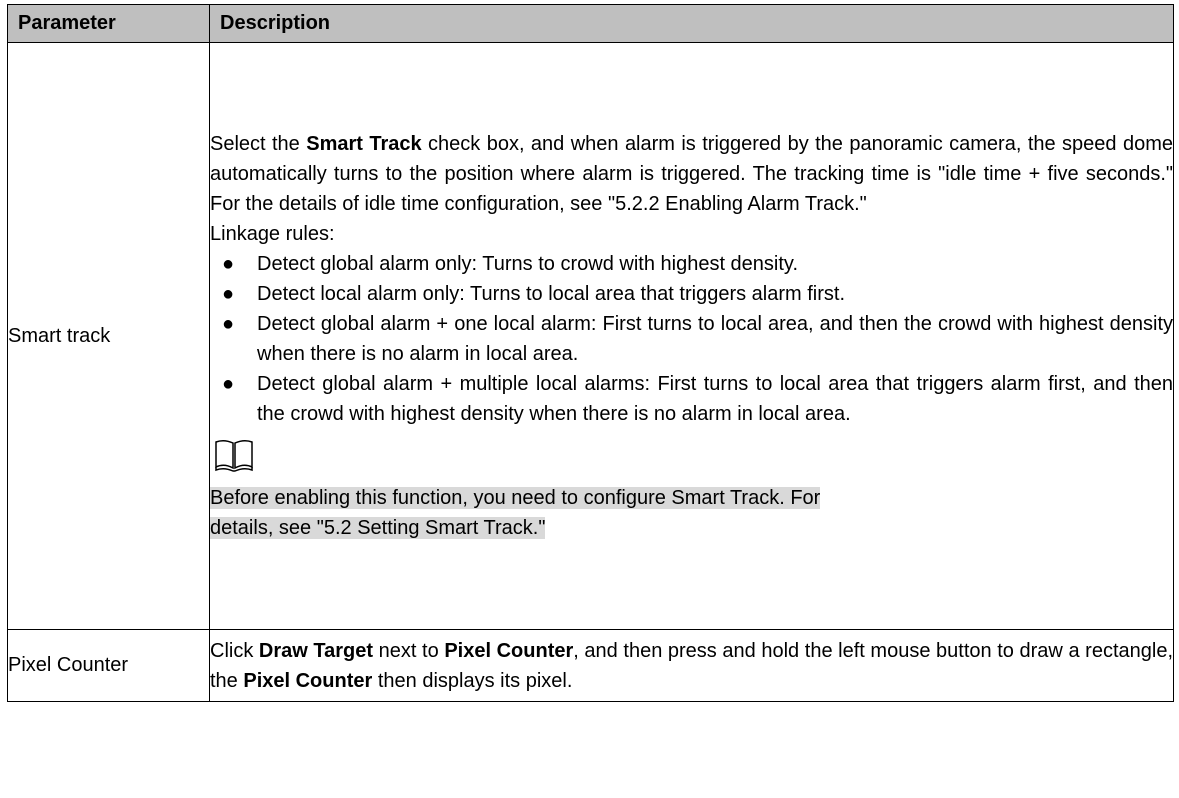 This screenshot has height=798, width=1179. I want to click on param-pixel-counter: Pixel Counter, so click(108, 665).